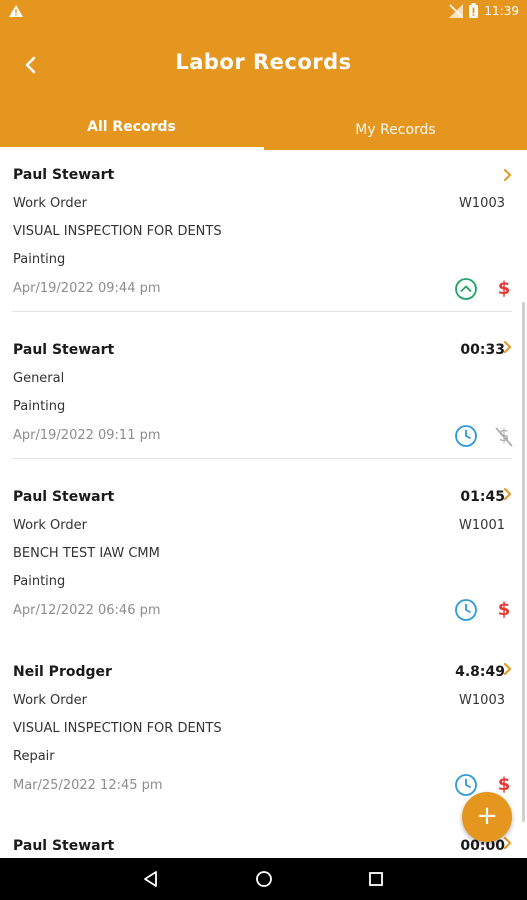 The width and height of the screenshot is (527, 900). I want to click on navigation-bar, so click(263, 879).